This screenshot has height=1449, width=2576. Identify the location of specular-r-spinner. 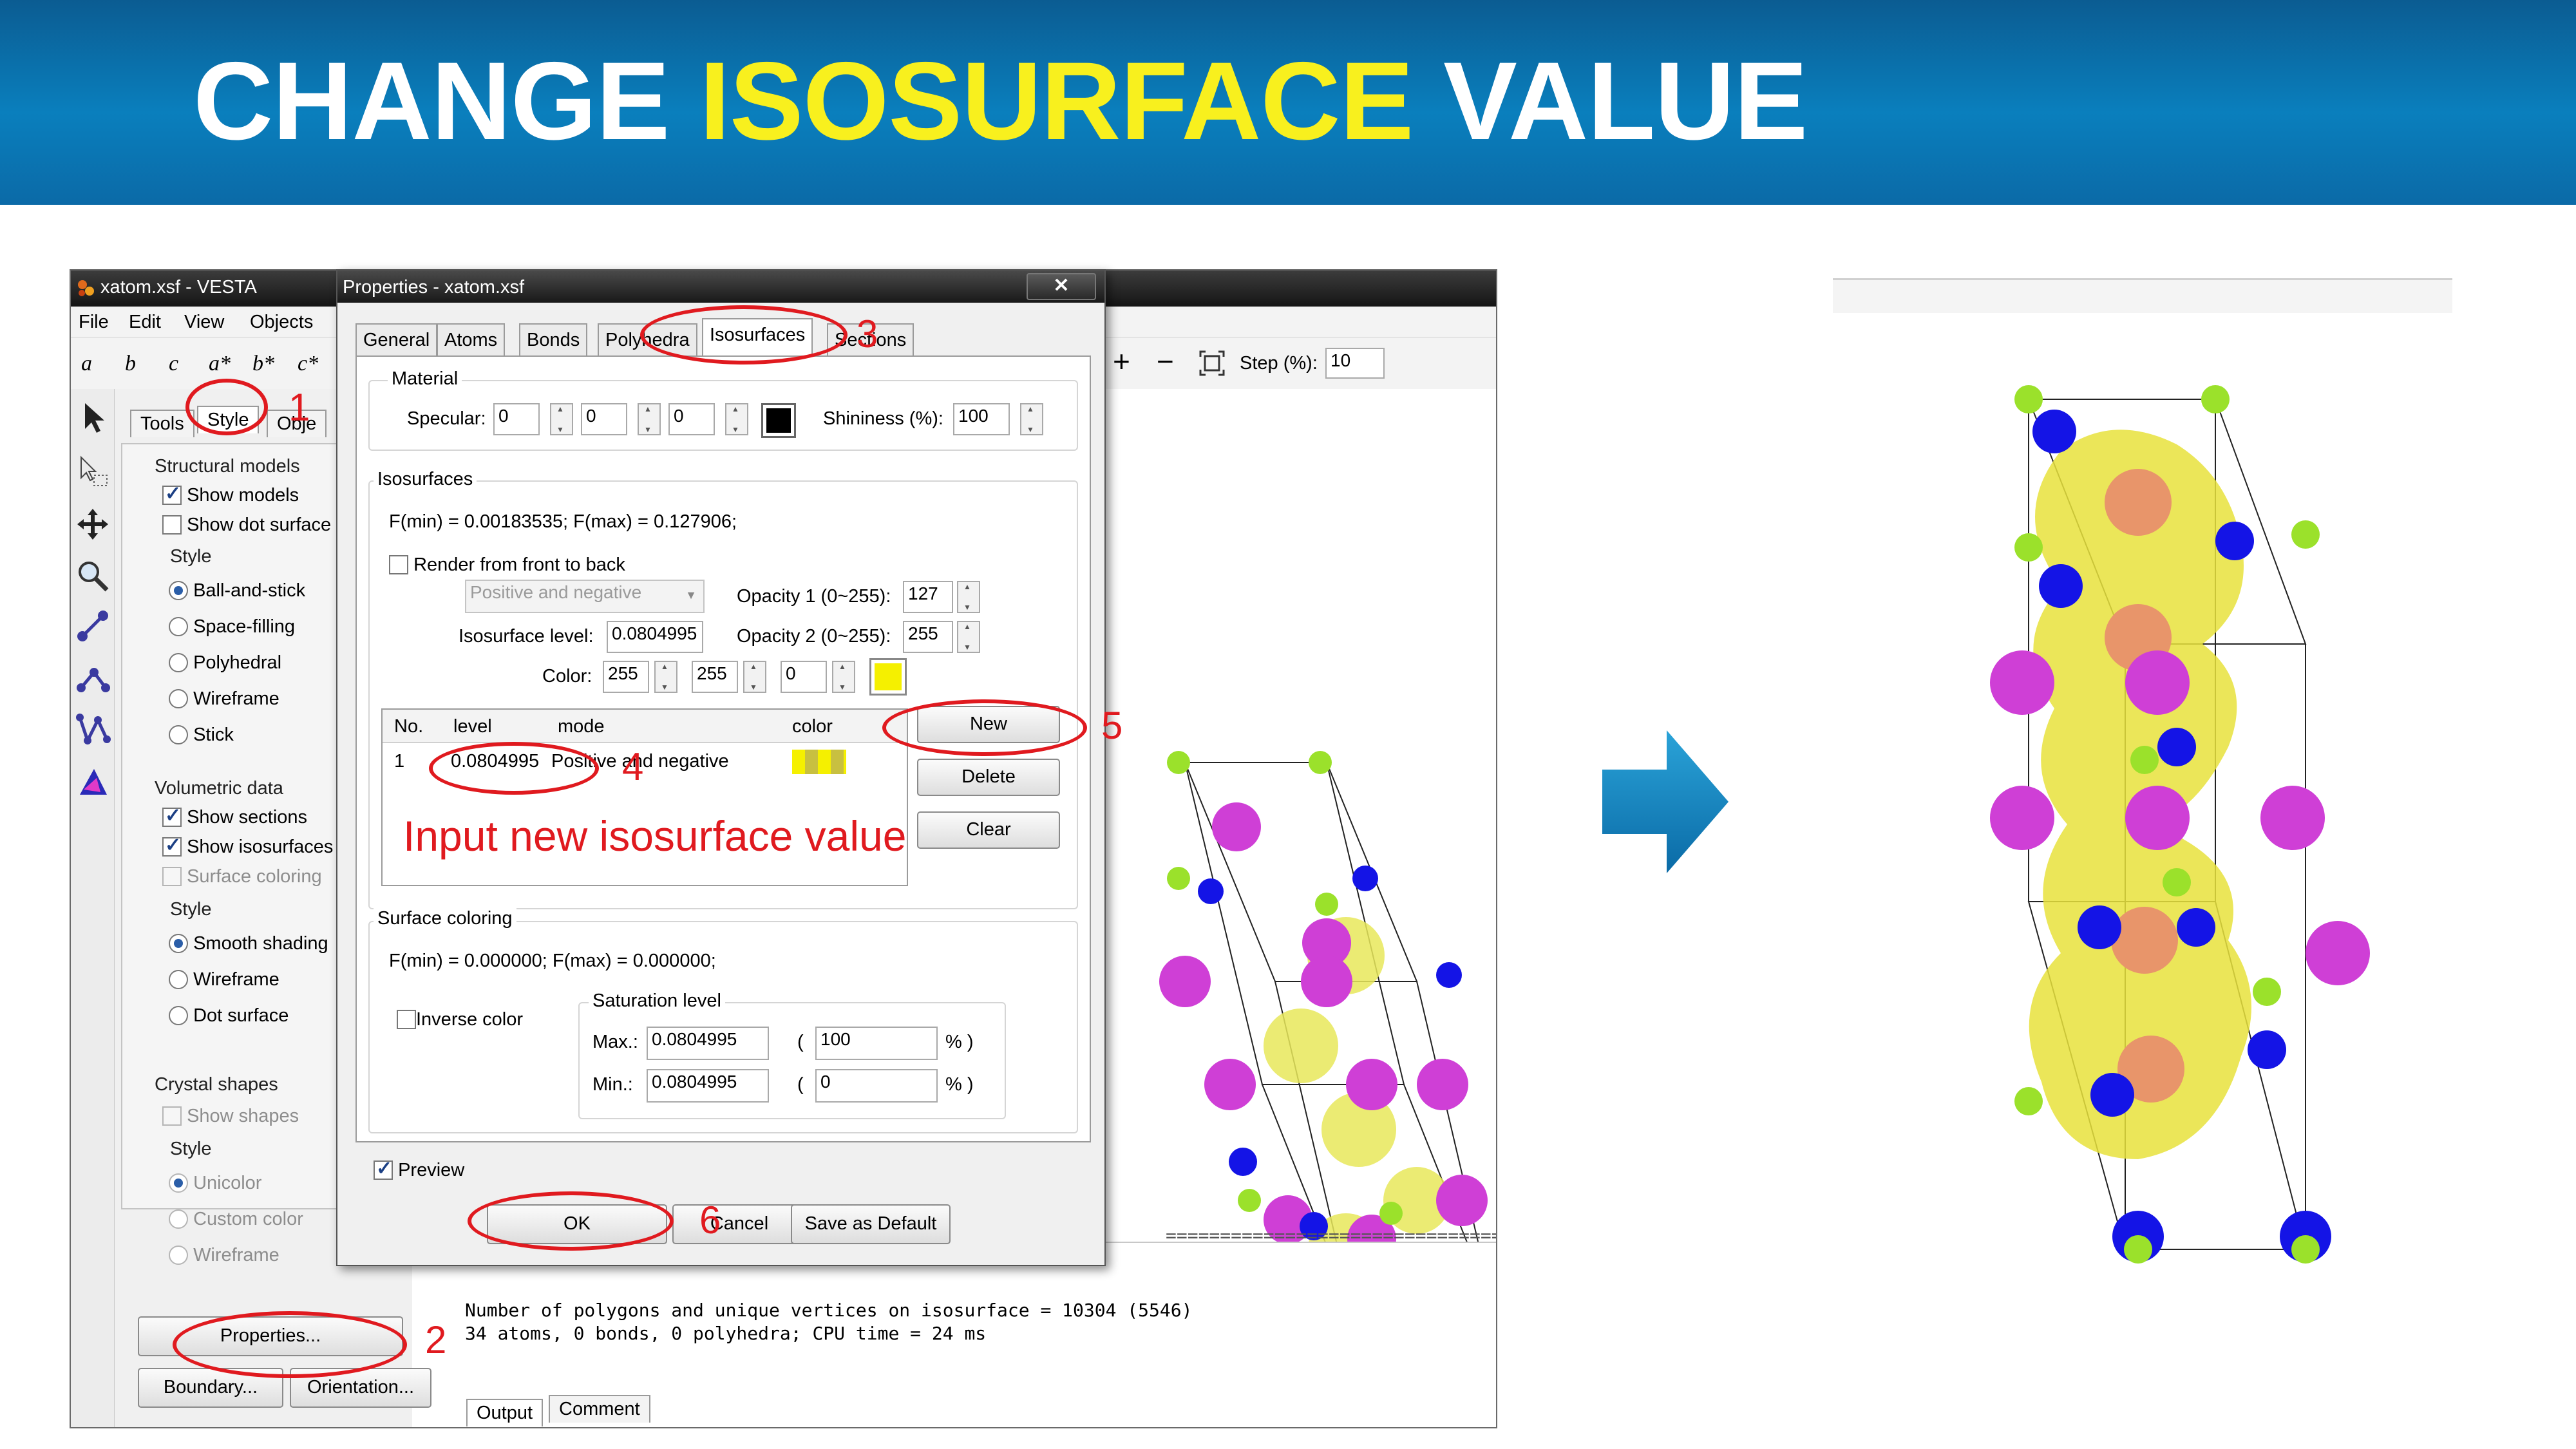
(561, 419).